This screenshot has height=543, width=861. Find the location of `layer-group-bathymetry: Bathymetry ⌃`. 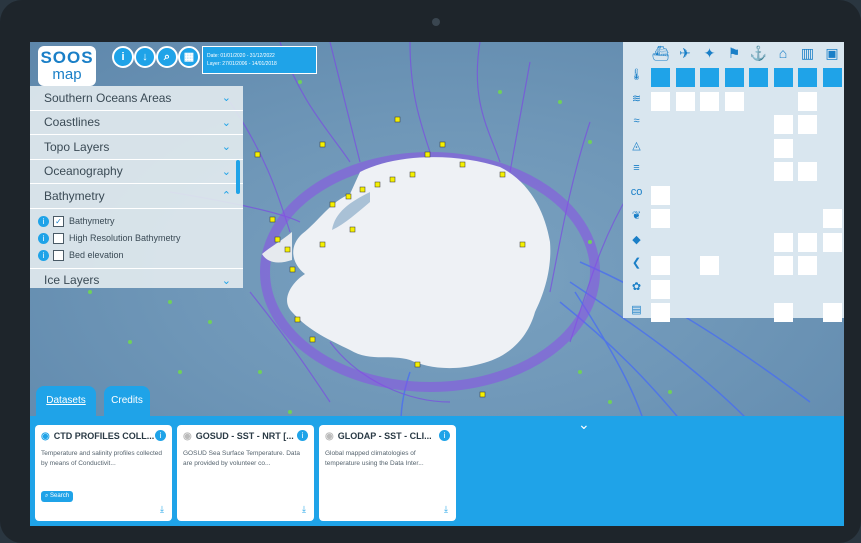

layer-group-bathymetry: Bathymetry ⌃ is located at coordinates (136, 196).